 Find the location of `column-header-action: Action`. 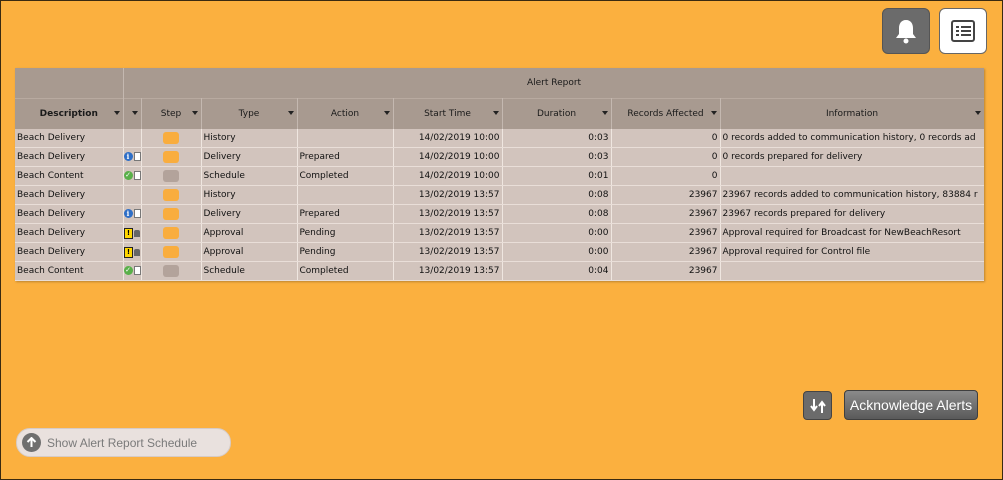

column-header-action: Action is located at coordinates (345, 113).